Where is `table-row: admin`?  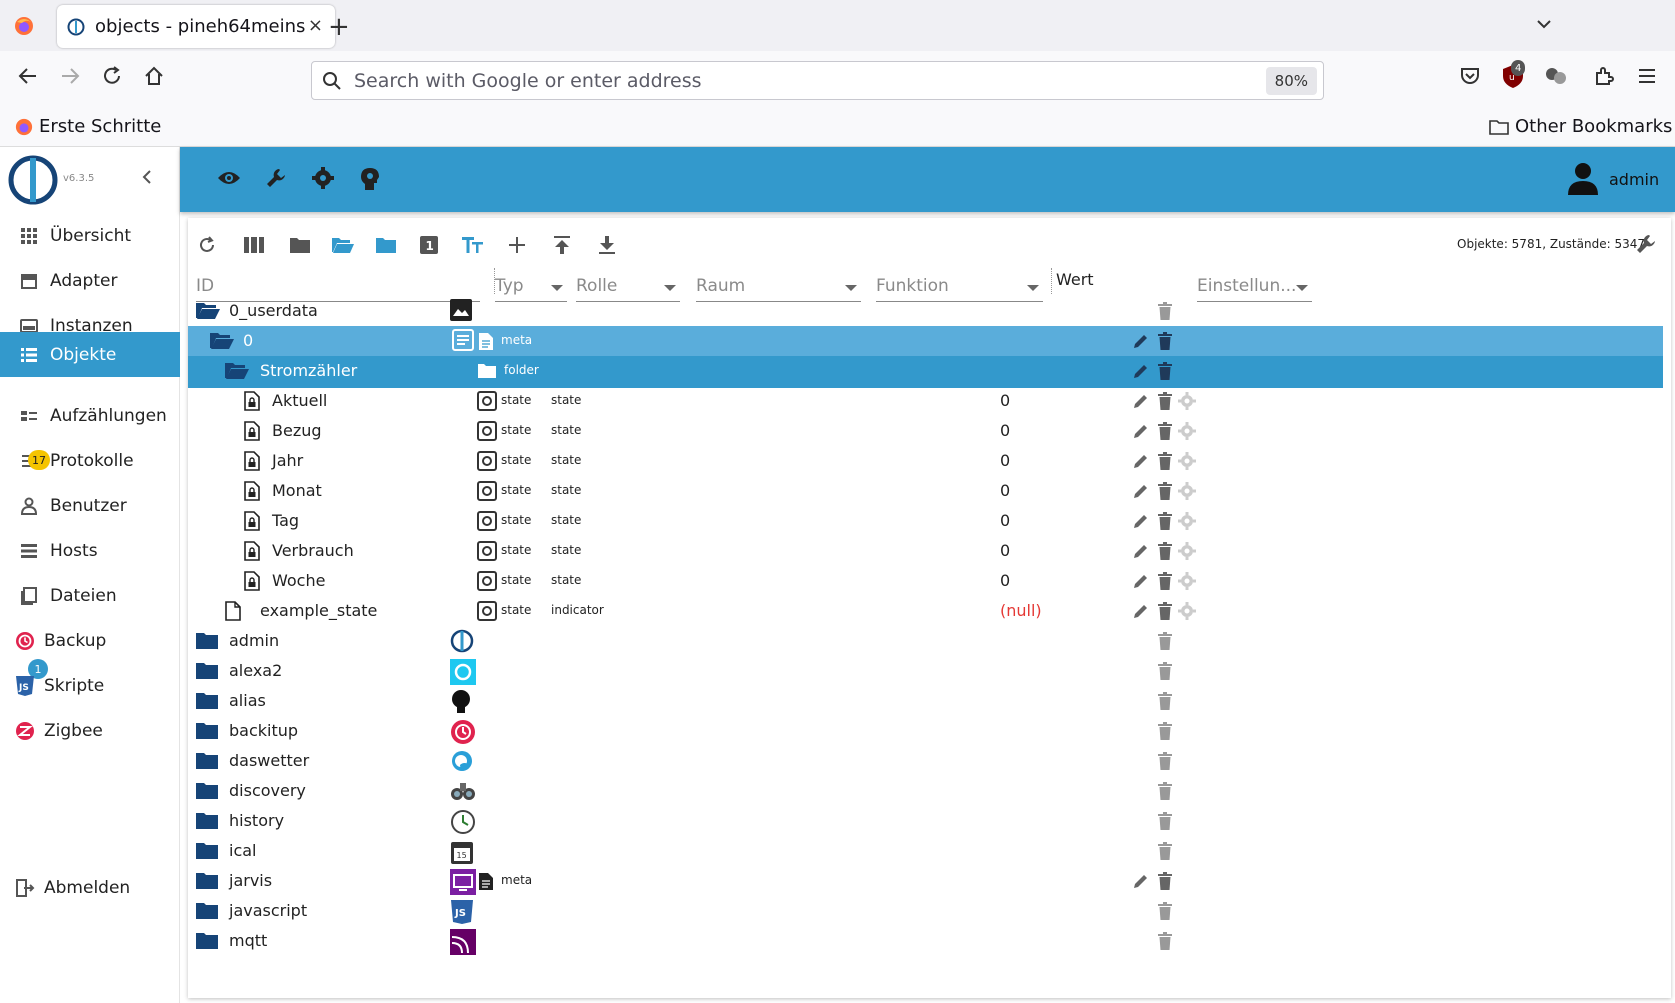
table-row: admin is located at coordinates (925, 642).